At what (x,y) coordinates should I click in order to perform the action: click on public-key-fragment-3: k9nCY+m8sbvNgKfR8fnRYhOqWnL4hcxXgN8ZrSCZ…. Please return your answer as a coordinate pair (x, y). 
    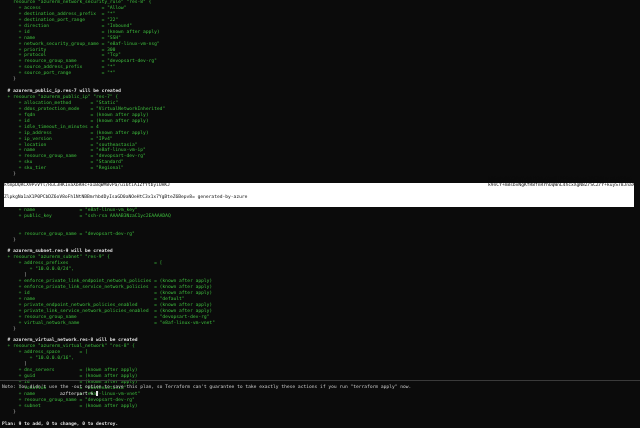
    Looking at the image, I should click on (561, 185).